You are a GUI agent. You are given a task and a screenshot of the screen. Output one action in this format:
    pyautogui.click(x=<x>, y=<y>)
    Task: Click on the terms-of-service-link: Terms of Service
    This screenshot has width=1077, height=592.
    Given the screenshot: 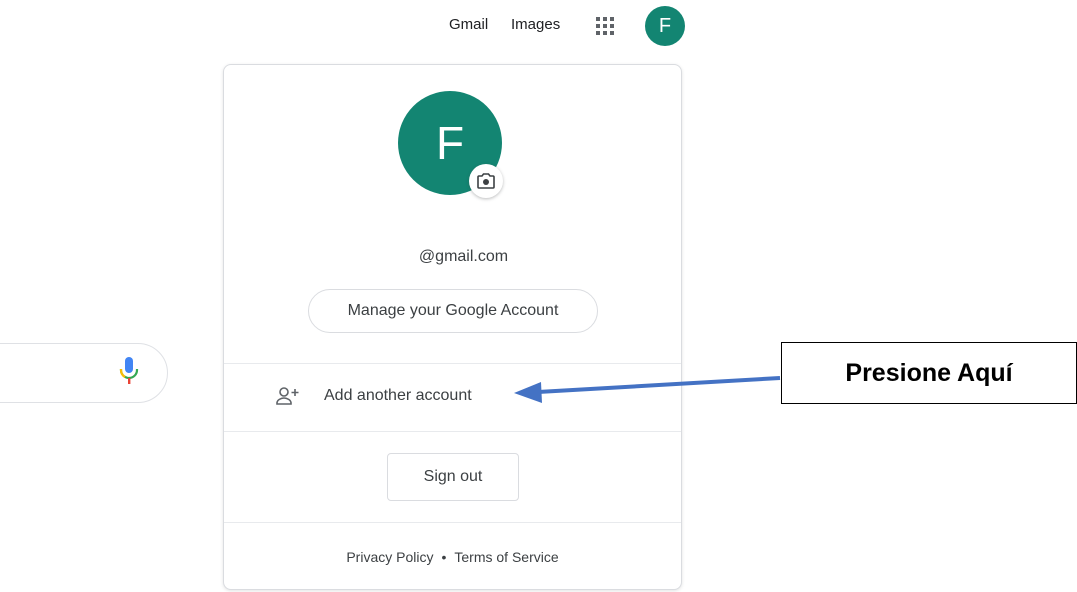 What is the action you would take?
    pyautogui.click(x=506, y=557)
    